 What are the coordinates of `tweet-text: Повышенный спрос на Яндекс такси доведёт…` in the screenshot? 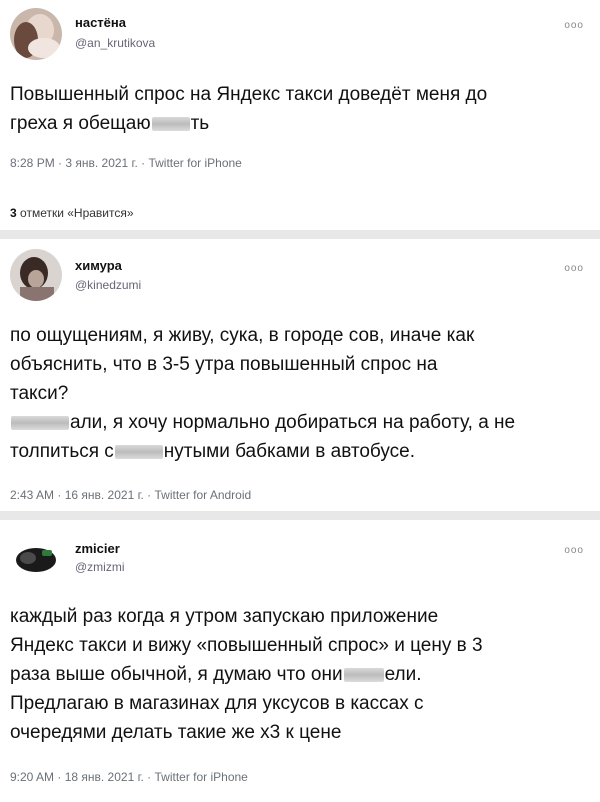 It's located at (249, 109).